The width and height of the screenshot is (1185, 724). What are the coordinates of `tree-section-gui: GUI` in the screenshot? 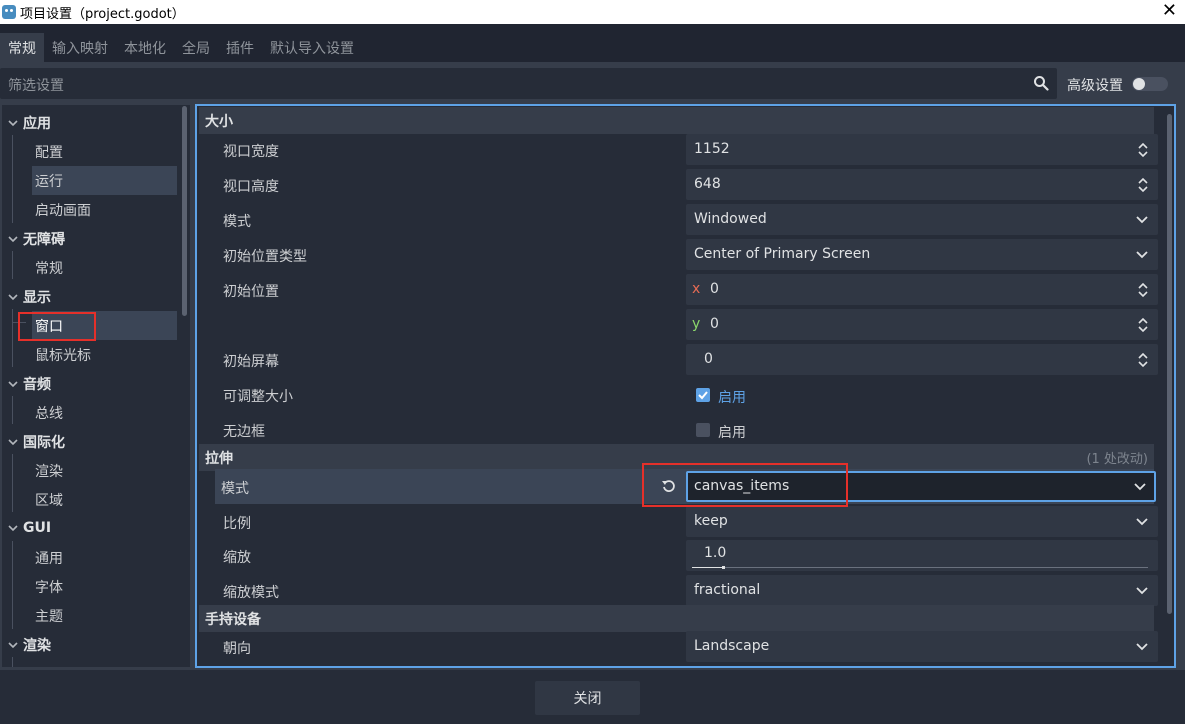 It's located at (29, 527).